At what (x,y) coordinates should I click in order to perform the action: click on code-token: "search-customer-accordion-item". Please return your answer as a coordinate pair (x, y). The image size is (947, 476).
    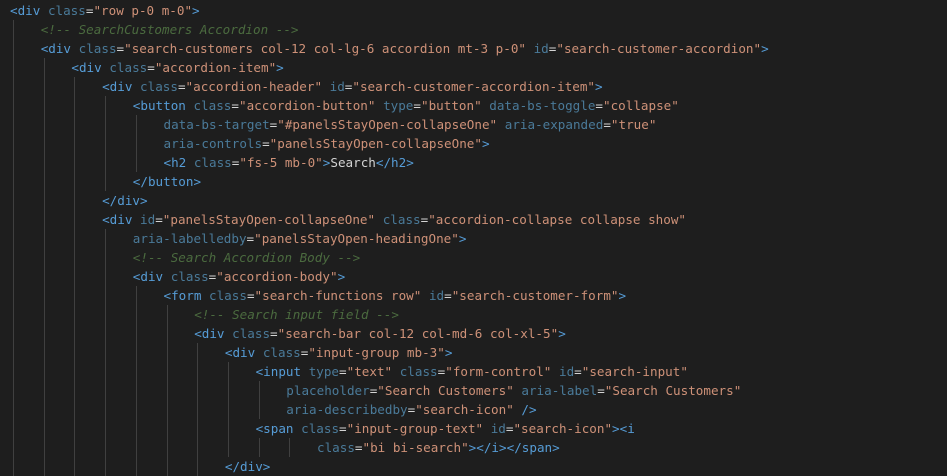
    Looking at the image, I should click on (474, 86).